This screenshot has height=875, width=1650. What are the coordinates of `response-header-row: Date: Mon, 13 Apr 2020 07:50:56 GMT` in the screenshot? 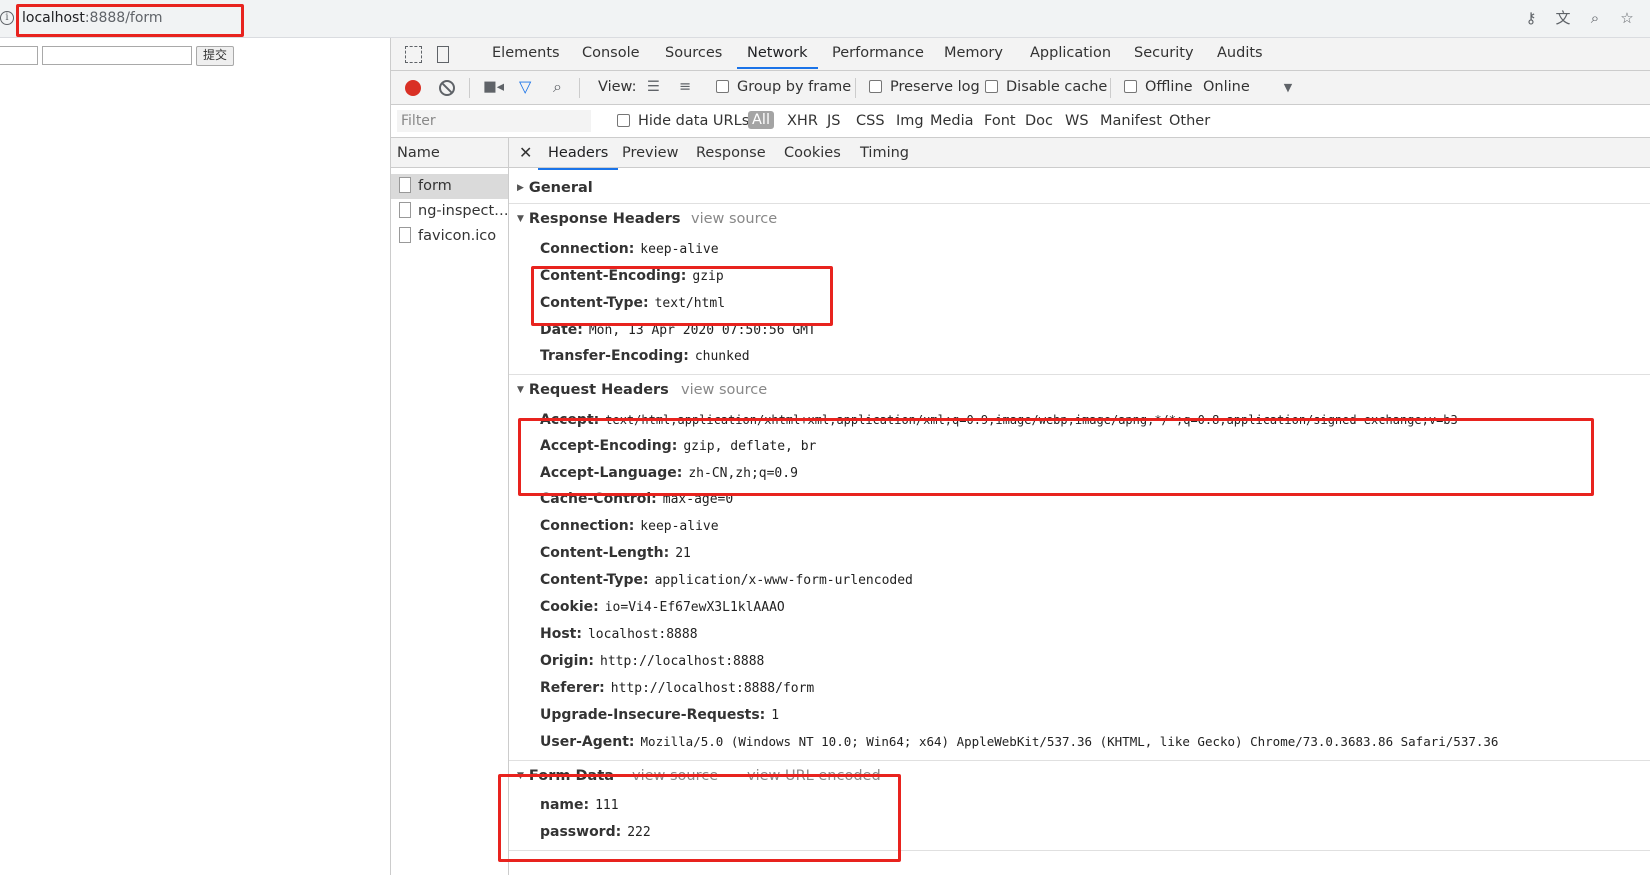 It's located at (678, 330).